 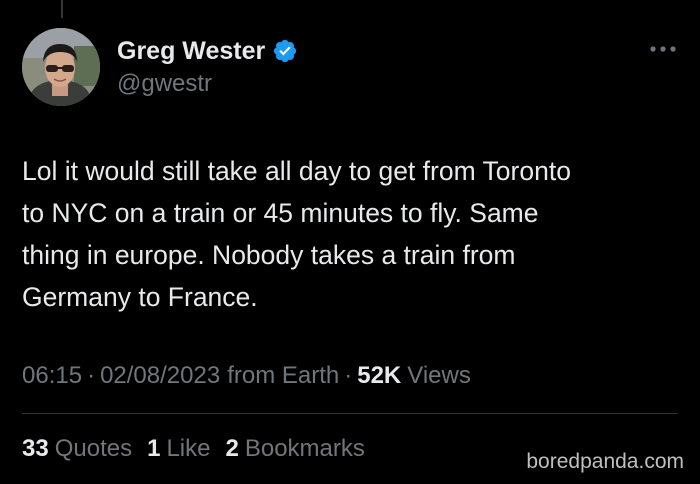 What do you see at coordinates (439, 375) in the screenshot?
I see `views-label: Views` at bounding box center [439, 375].